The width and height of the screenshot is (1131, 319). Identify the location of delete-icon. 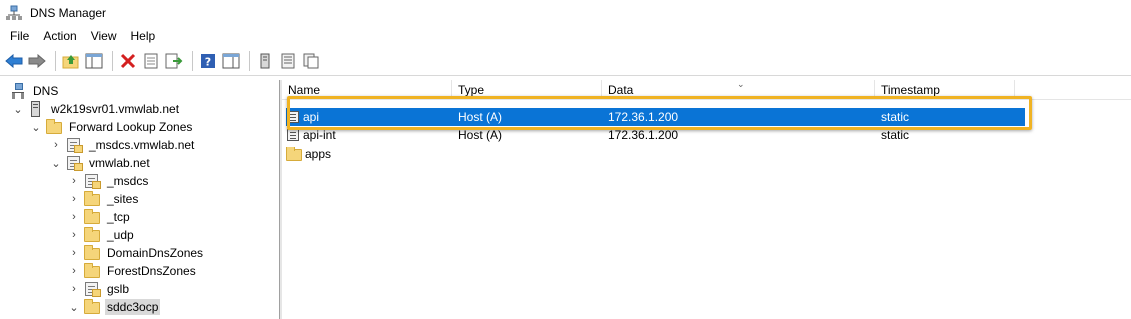
(128, 61).